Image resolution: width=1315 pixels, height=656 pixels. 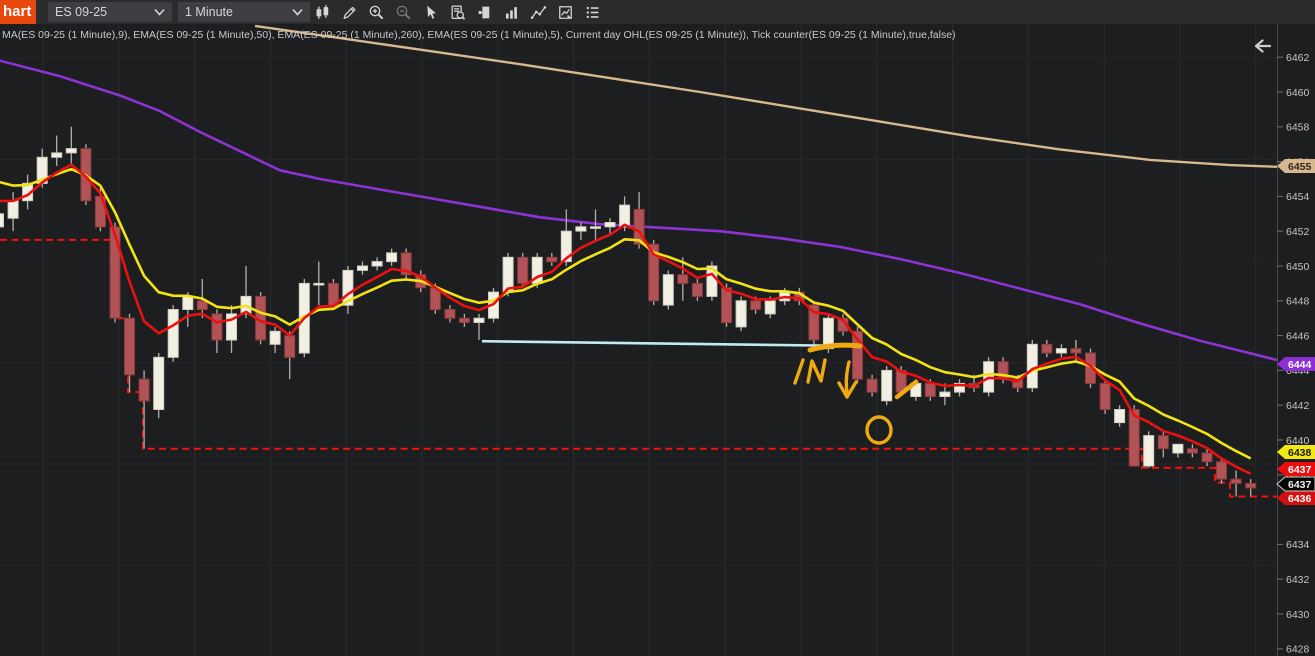 What do you see at coordinates (1298, 302) in the screenshot?
I see `svg-text: 6448` at bounding box center [1298, 302].